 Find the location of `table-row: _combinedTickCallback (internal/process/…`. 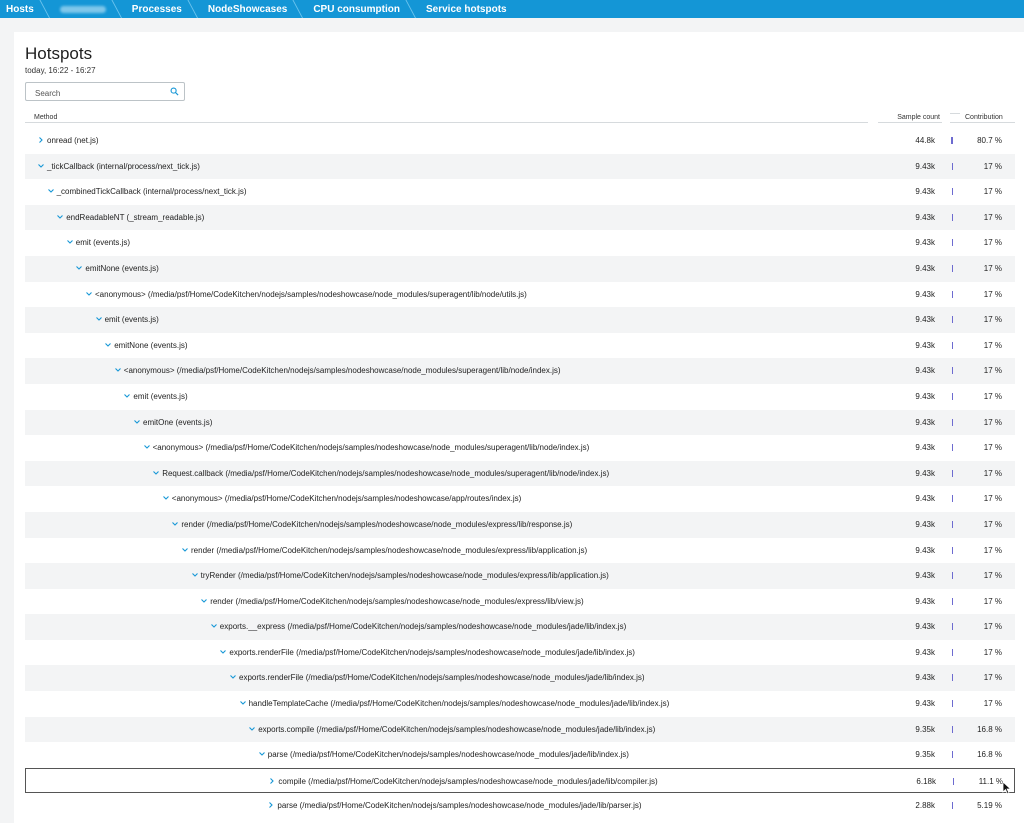

table-row: _combinedTickCallback (internal/process/… is located at coordinates (520, 192).